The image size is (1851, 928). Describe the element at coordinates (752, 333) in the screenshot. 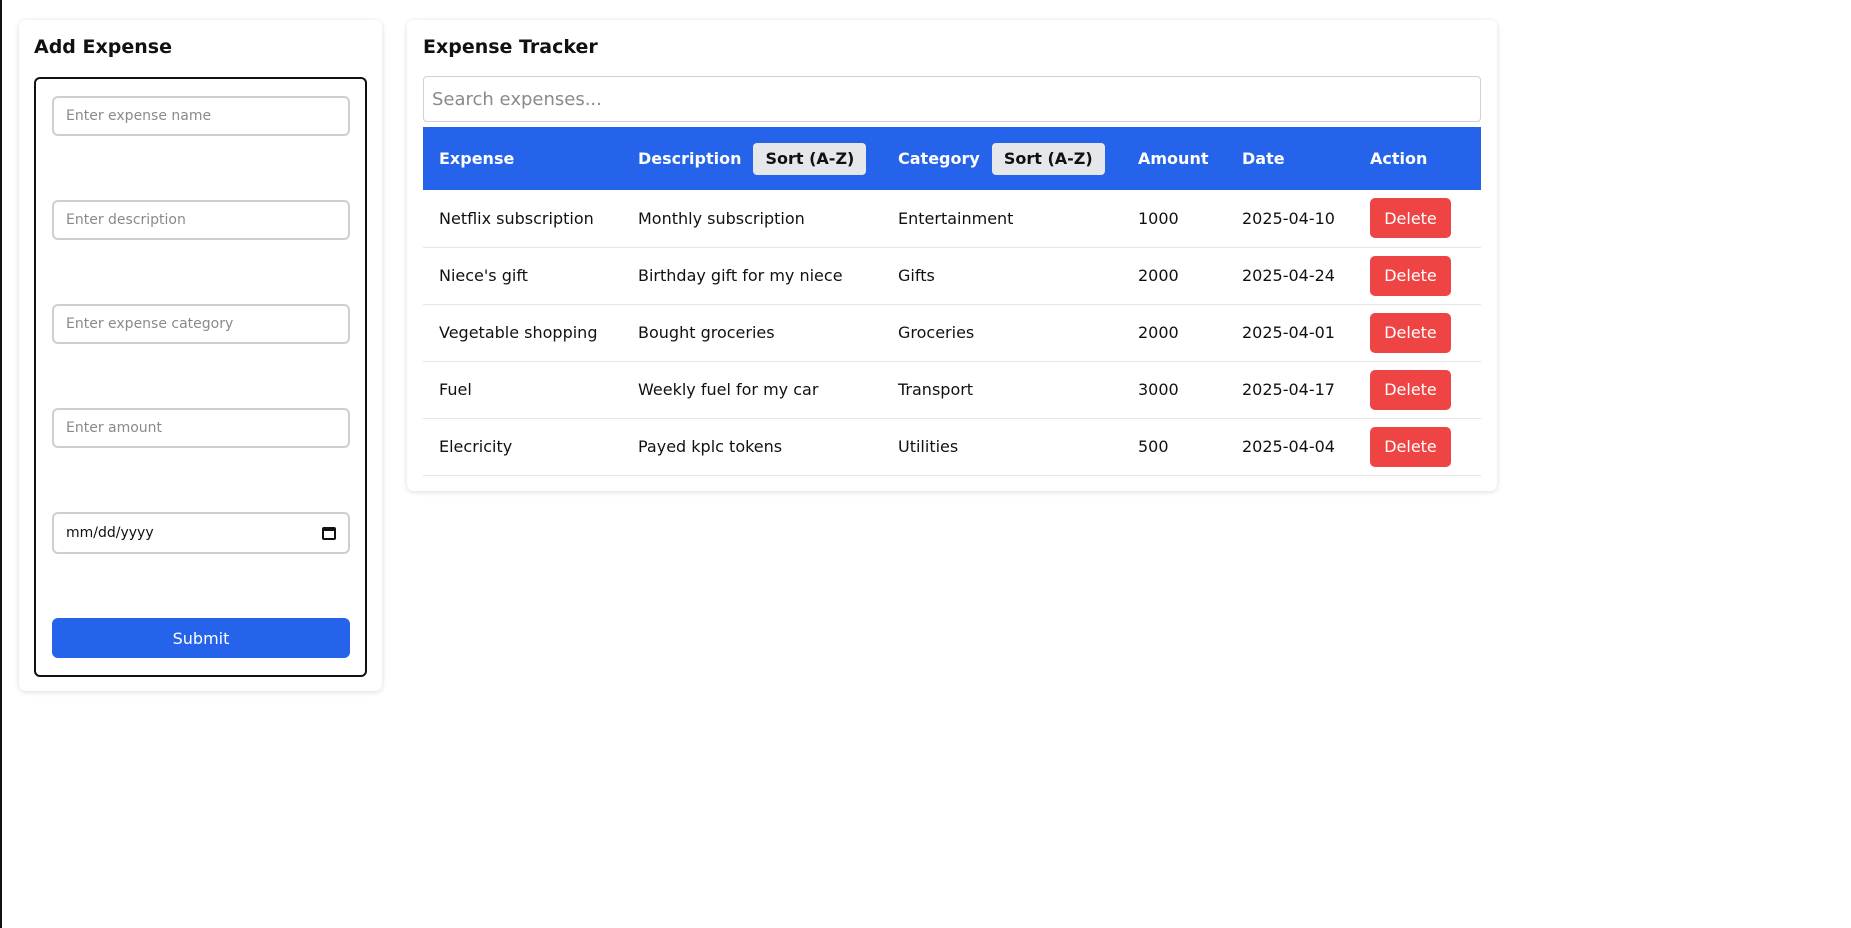

I see `cell-description: Bought groceries` at that location.